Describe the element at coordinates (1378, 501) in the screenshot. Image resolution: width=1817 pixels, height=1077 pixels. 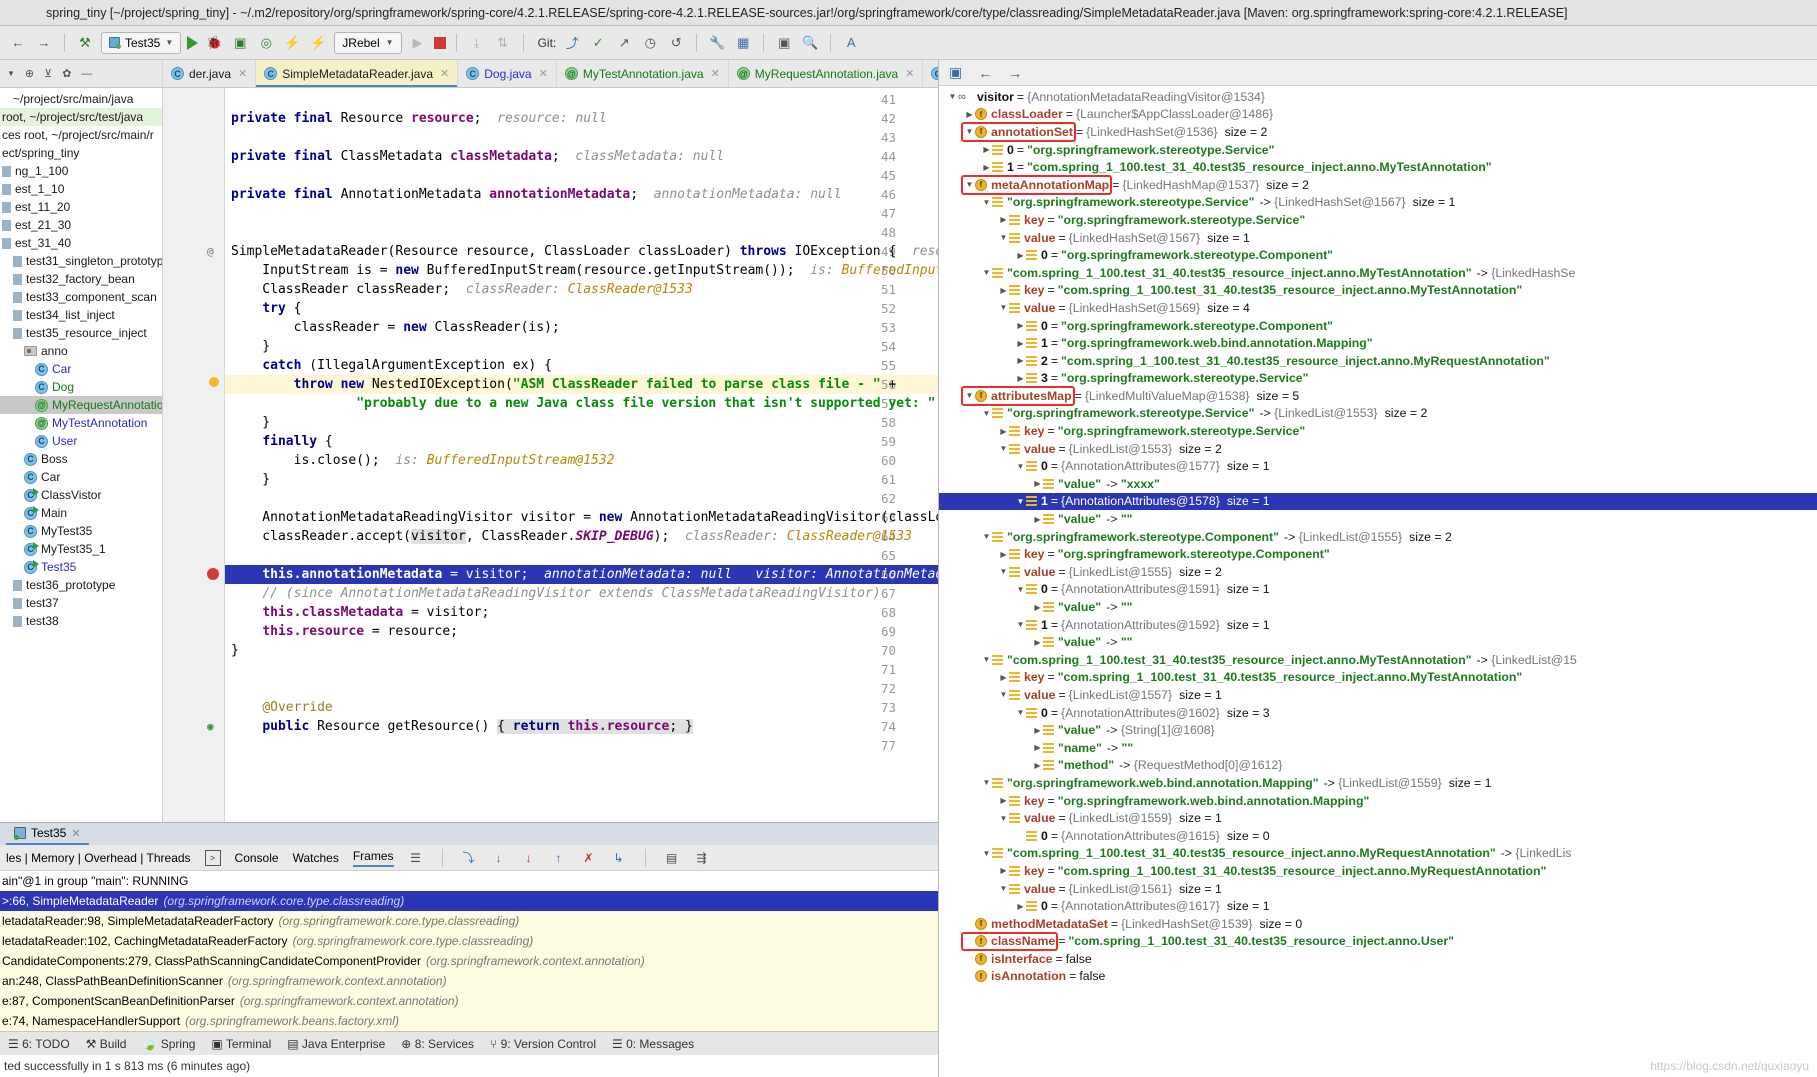
I see `variable-row: ▼ 1 = {AnnotationAttributes@1578} size = 1` at that location.